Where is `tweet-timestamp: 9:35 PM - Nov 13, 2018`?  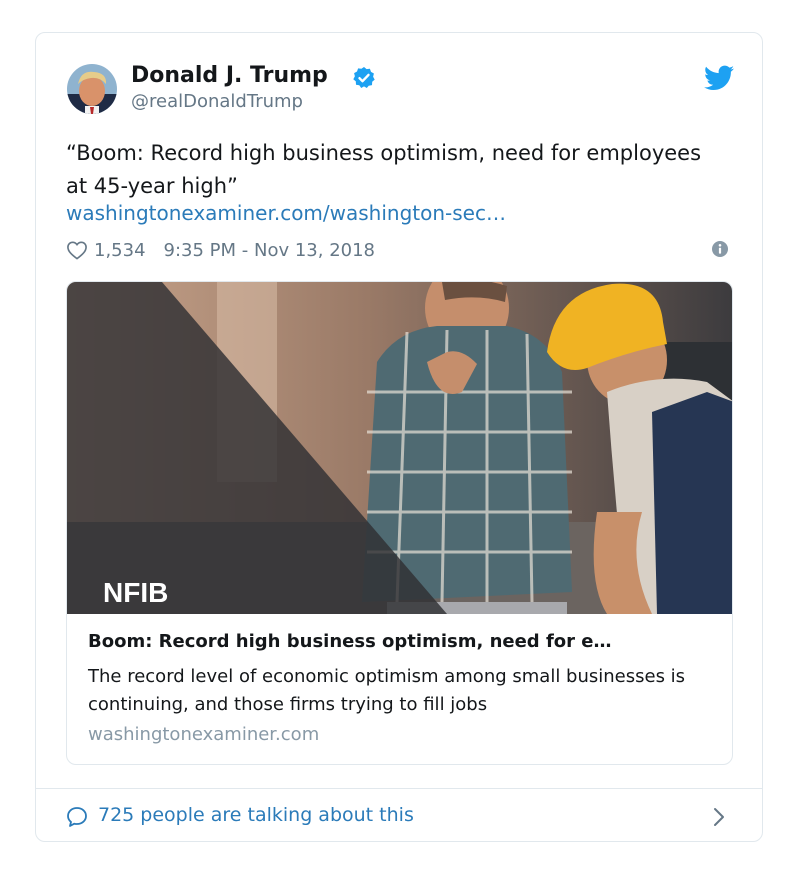 tweet-timestamp: 9:35 PM - Nov 13, 2018 is located at coordinates (269, 250).